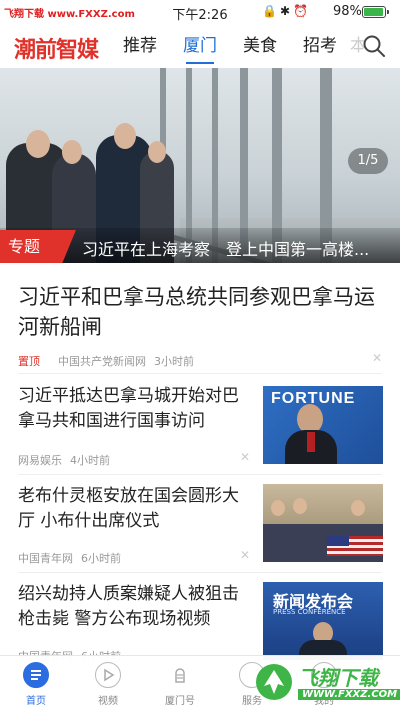 The width and height of the screenshot is (400, 711). Describe the element at coordinates (368, 161) in the screenshot. I see `banner-counter: 1/5` at that location.